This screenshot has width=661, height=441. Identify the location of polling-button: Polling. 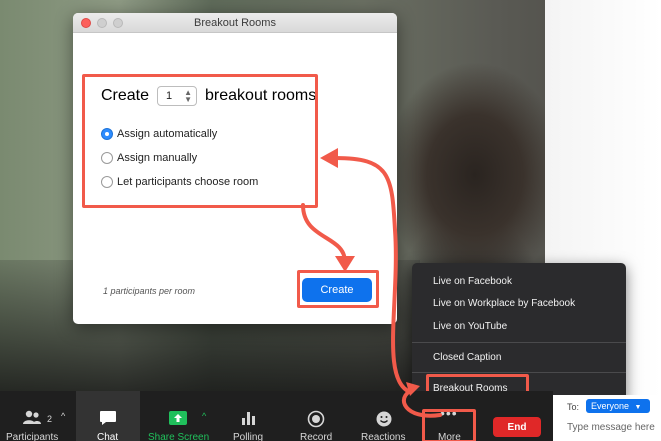
(249, 416).